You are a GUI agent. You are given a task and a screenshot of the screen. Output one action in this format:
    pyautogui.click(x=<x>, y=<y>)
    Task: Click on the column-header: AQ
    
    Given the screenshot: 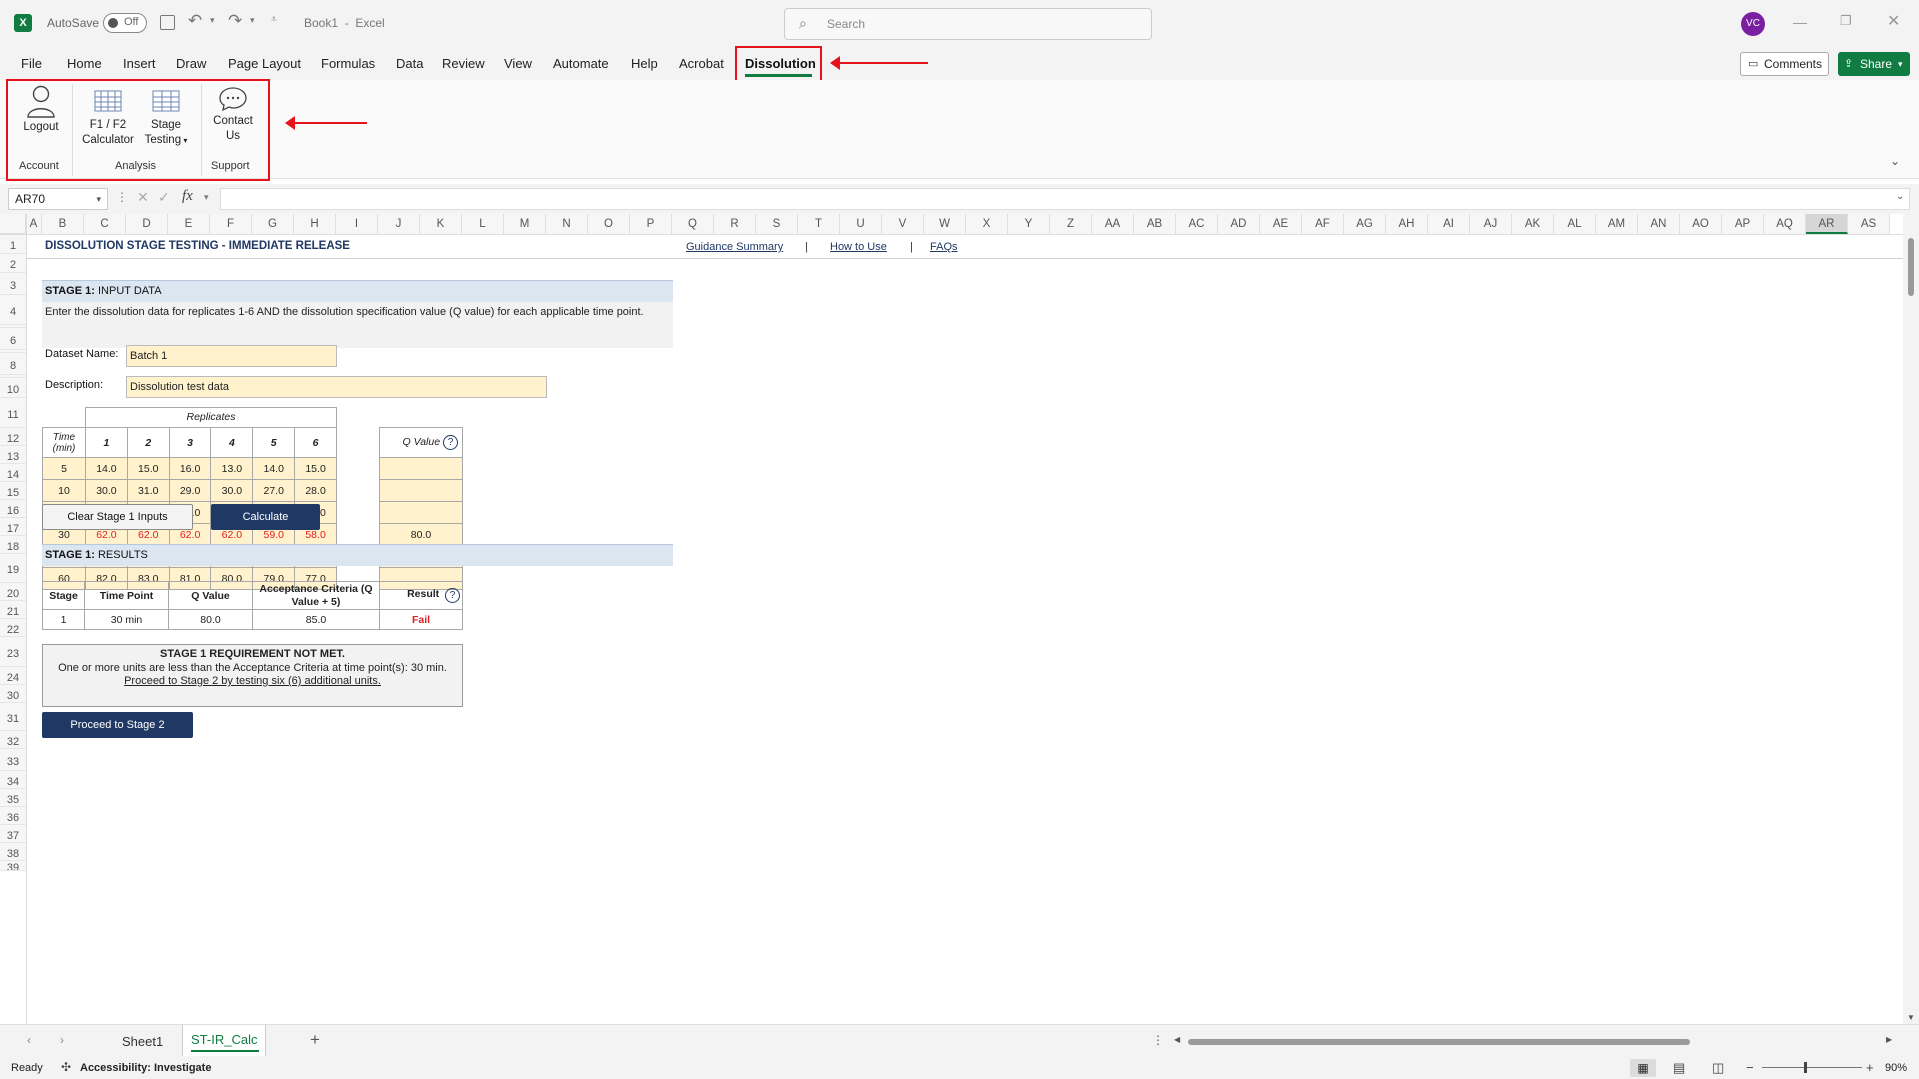 What is the action you would take?
    pyautogui.click(x=1785, y=224)
    